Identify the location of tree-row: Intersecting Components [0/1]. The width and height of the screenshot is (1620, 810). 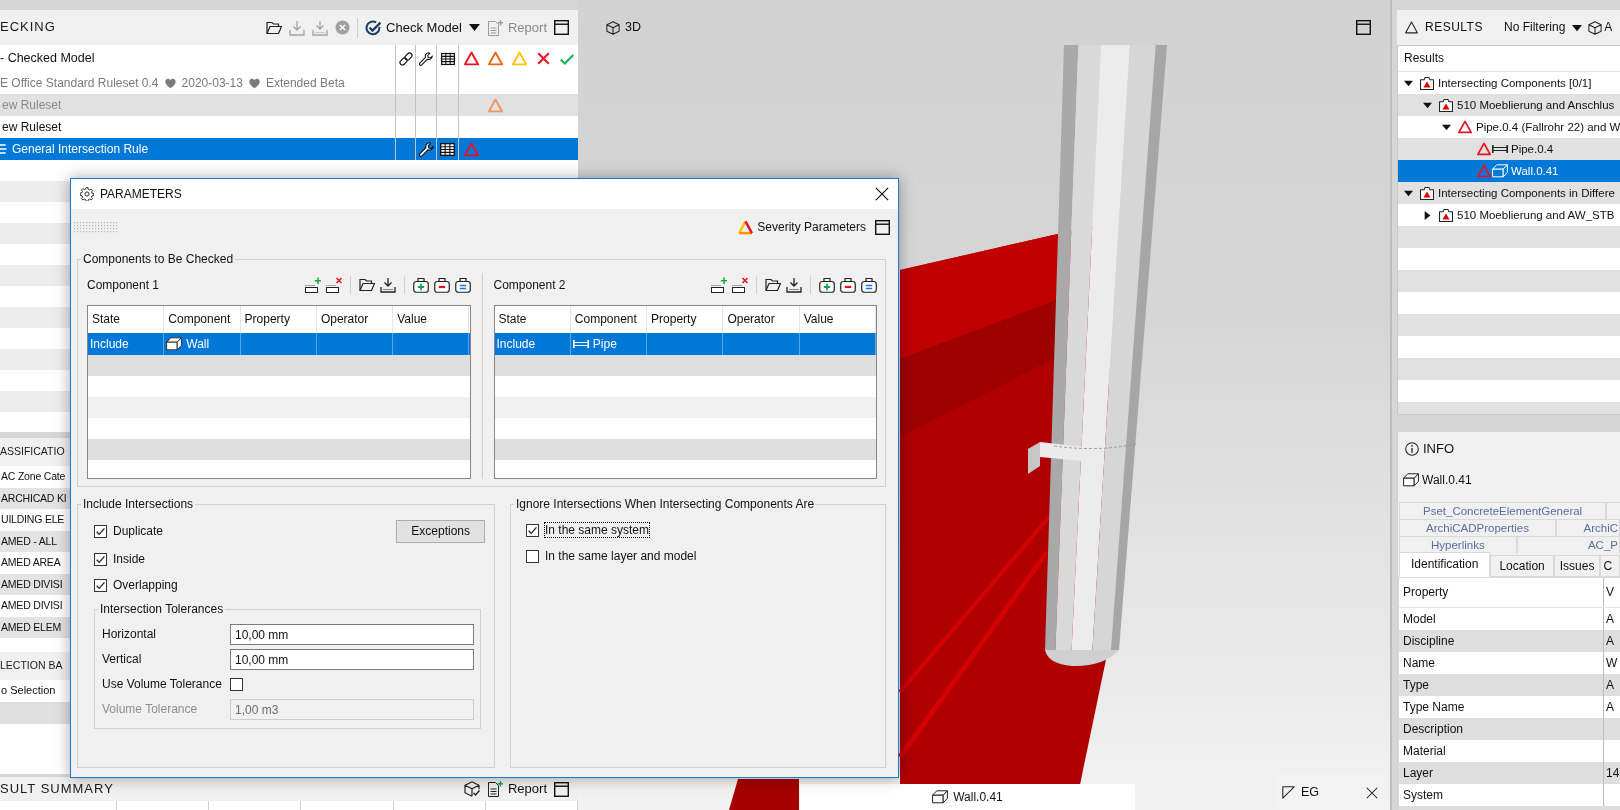
(1509, 83).